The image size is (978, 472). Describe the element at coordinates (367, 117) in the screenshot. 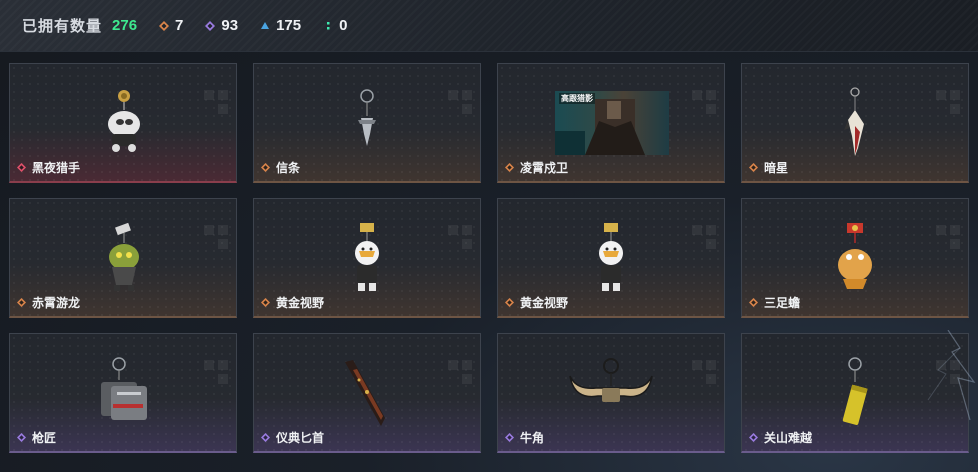

I see `silver-blade-charm-icon` at that location.